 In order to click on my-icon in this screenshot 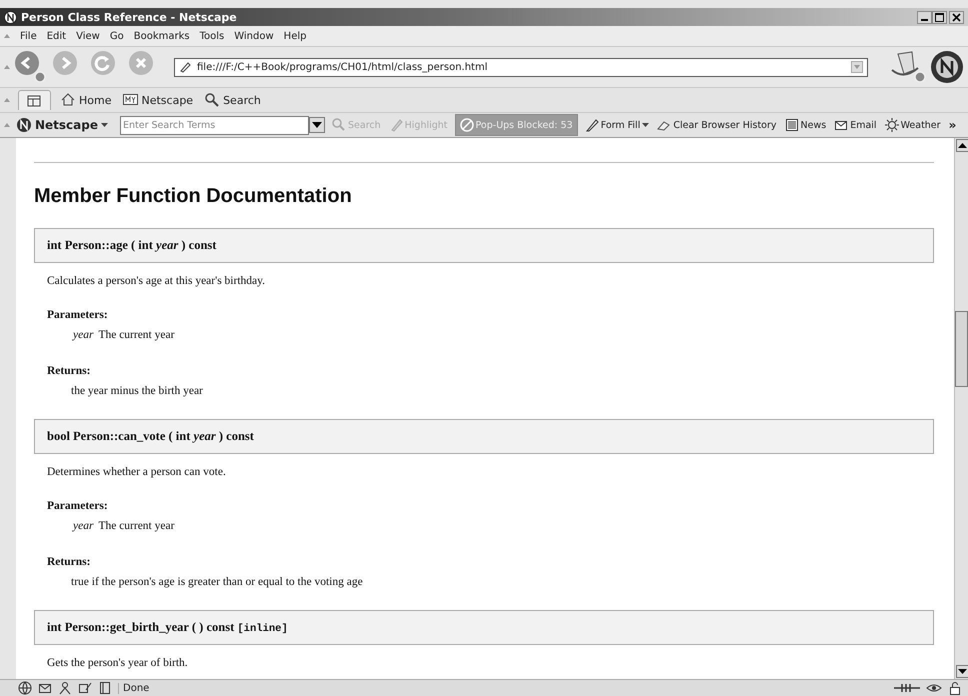, I will do `click(130, 100)`.